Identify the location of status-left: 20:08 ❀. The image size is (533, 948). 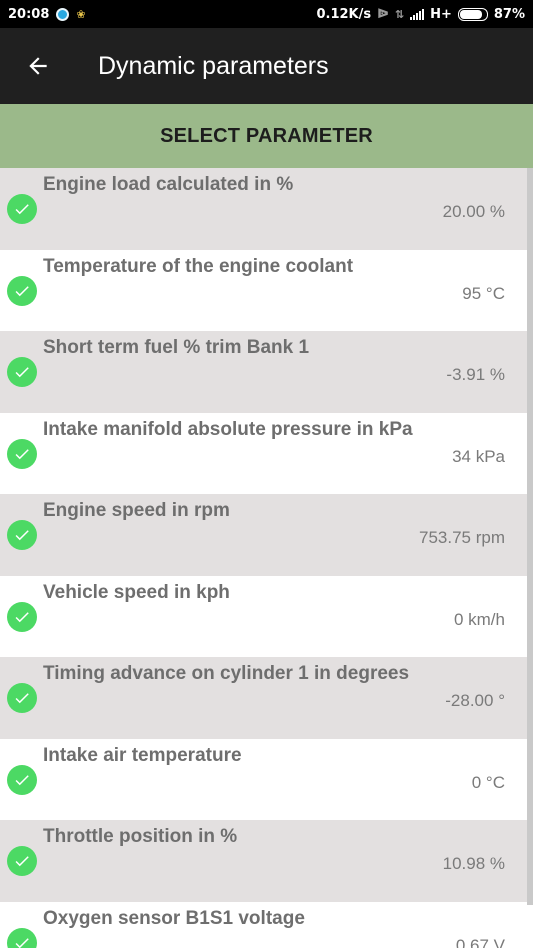
(47, 14).